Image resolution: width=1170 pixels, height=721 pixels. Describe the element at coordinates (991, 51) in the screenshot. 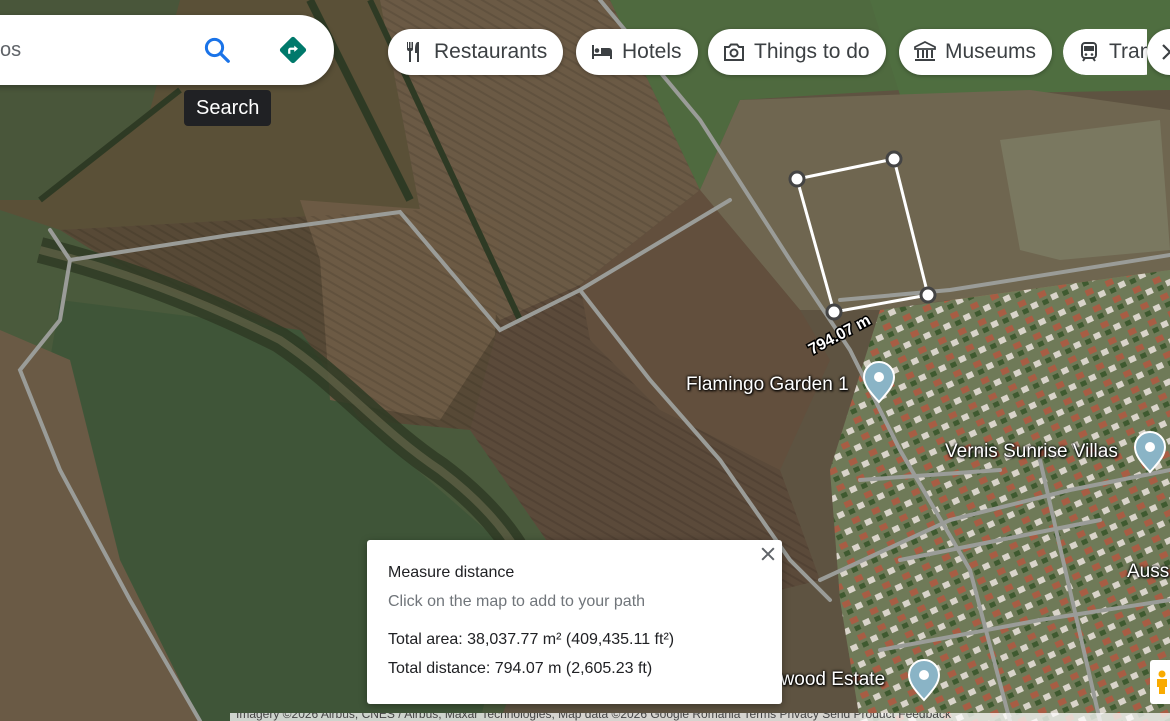

I see `chip-label: Museums` at that location.